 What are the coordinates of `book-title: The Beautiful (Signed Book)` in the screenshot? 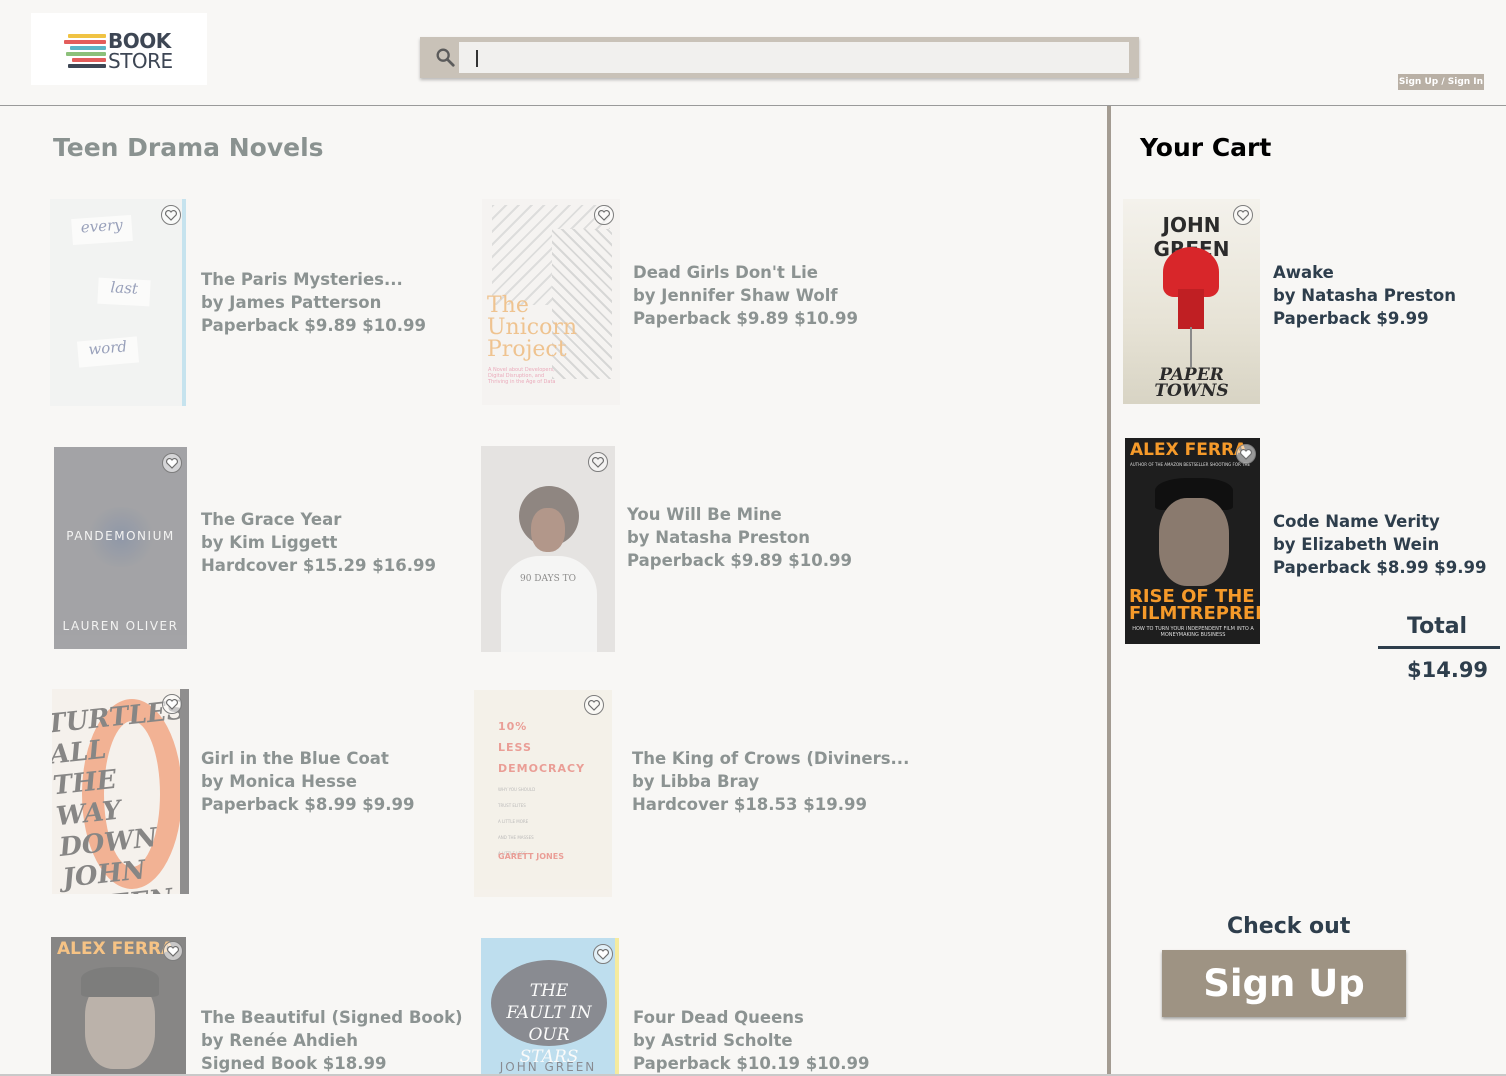 It's located at (332, 1017).